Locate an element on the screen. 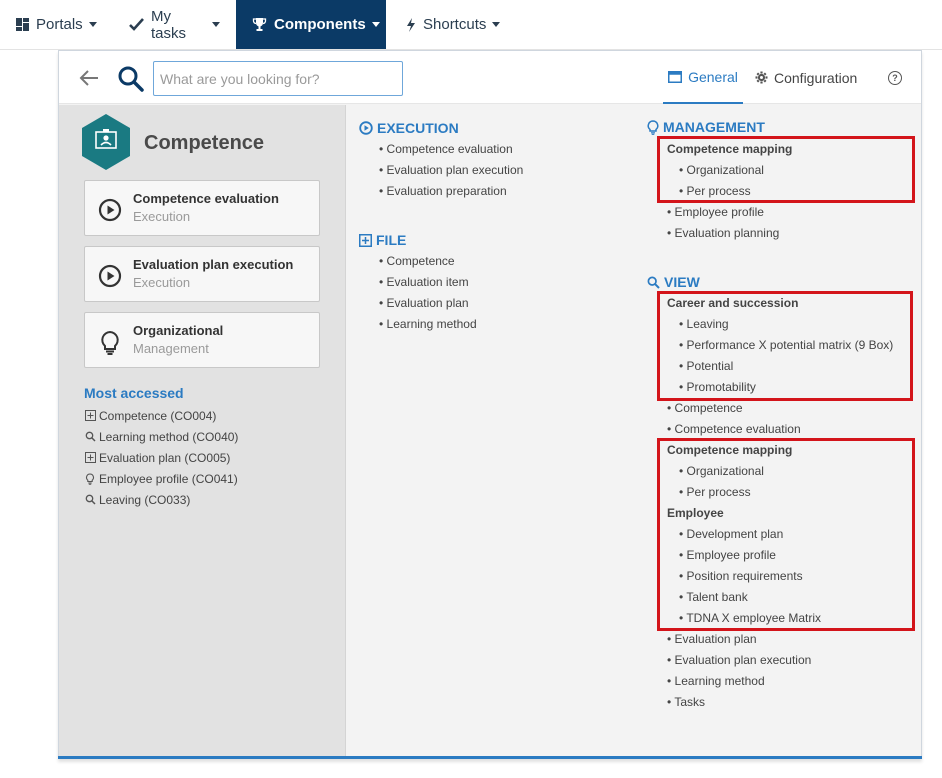 The width and height of the screenshot is (942, 778). card-competence-evaluation: Competence evaluation Execution is located at coordinates (202, 208).